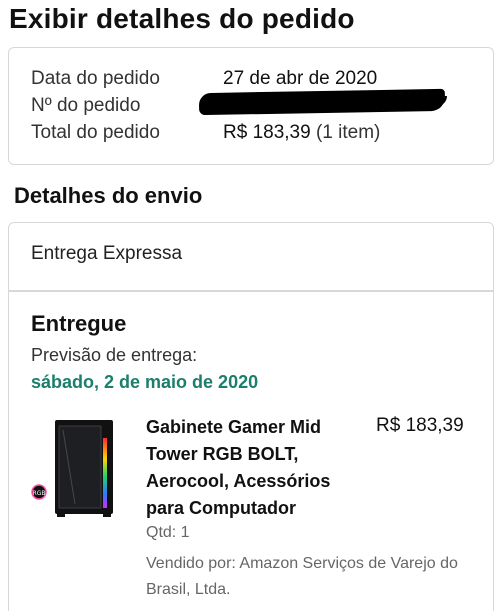  I want to click on order-total-label: Total do pedido, so click(95, 132).